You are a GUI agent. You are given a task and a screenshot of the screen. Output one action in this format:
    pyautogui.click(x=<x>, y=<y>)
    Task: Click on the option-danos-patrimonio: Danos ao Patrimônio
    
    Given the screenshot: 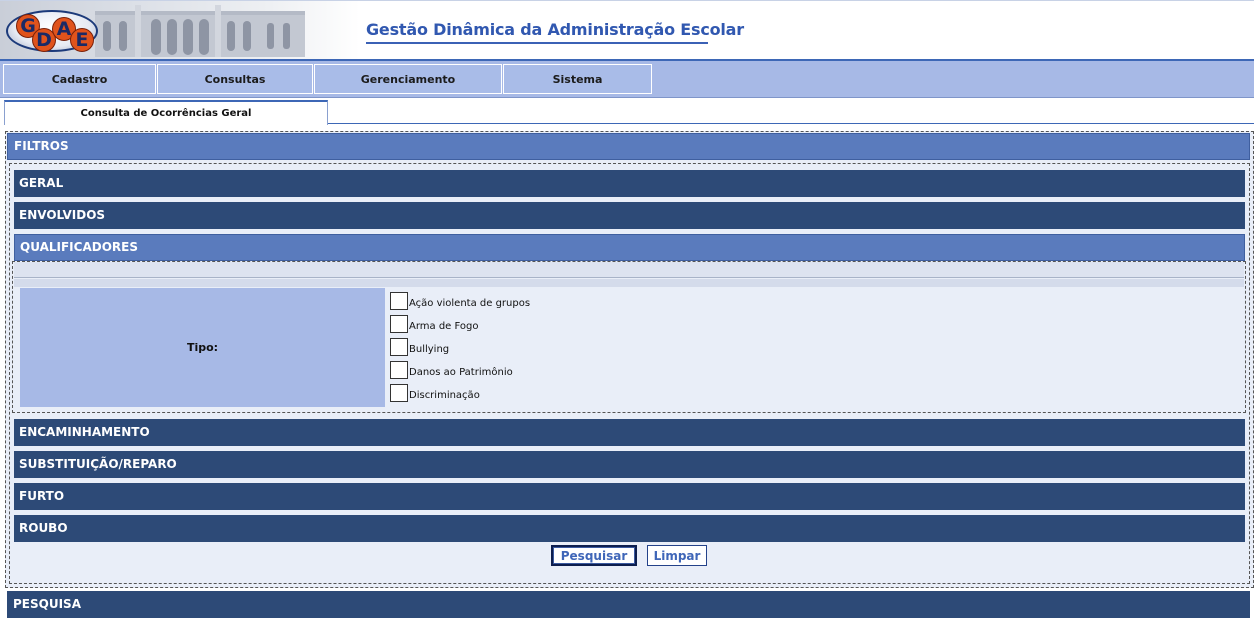 What is the action you would take?
    pyautogui.click(x=451, y=369)
    